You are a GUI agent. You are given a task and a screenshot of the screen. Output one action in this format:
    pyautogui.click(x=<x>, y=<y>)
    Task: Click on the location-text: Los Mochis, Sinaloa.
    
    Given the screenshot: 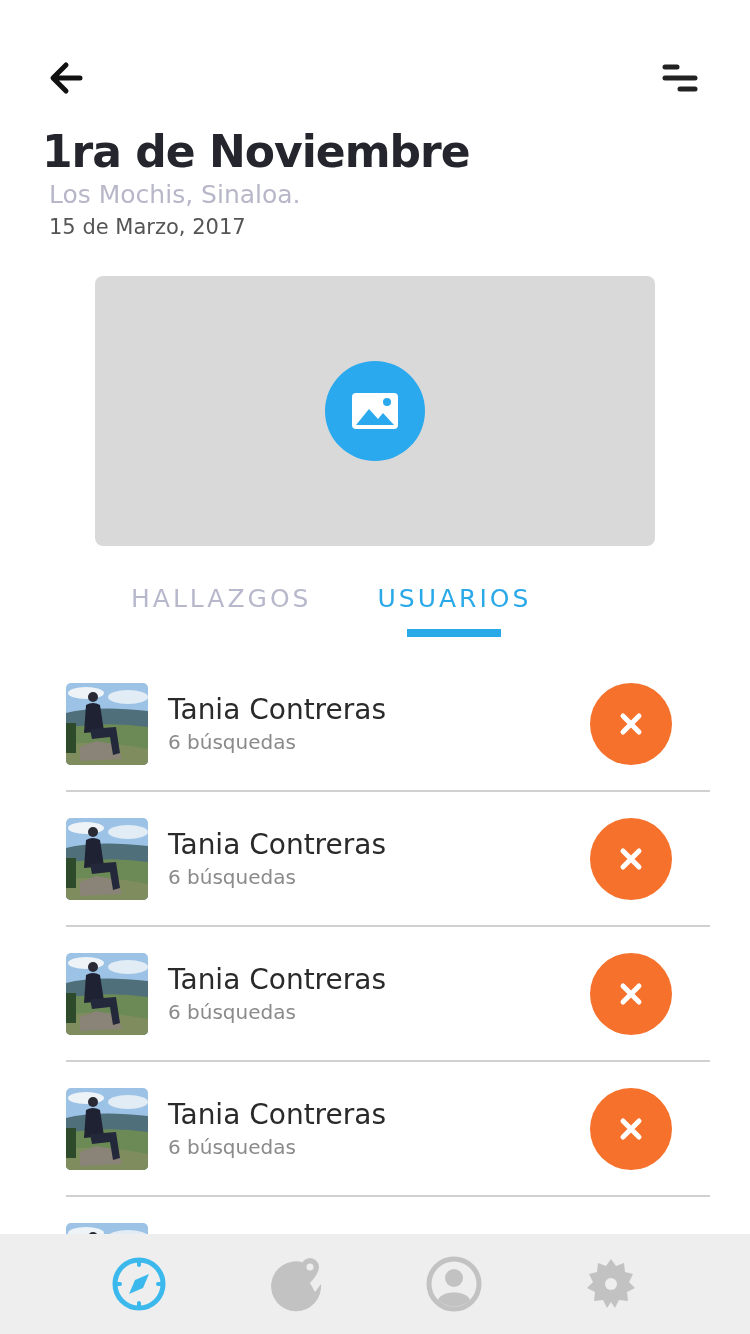 What is the action you would take?
    pyautogui.click(x=175, y=195)
    